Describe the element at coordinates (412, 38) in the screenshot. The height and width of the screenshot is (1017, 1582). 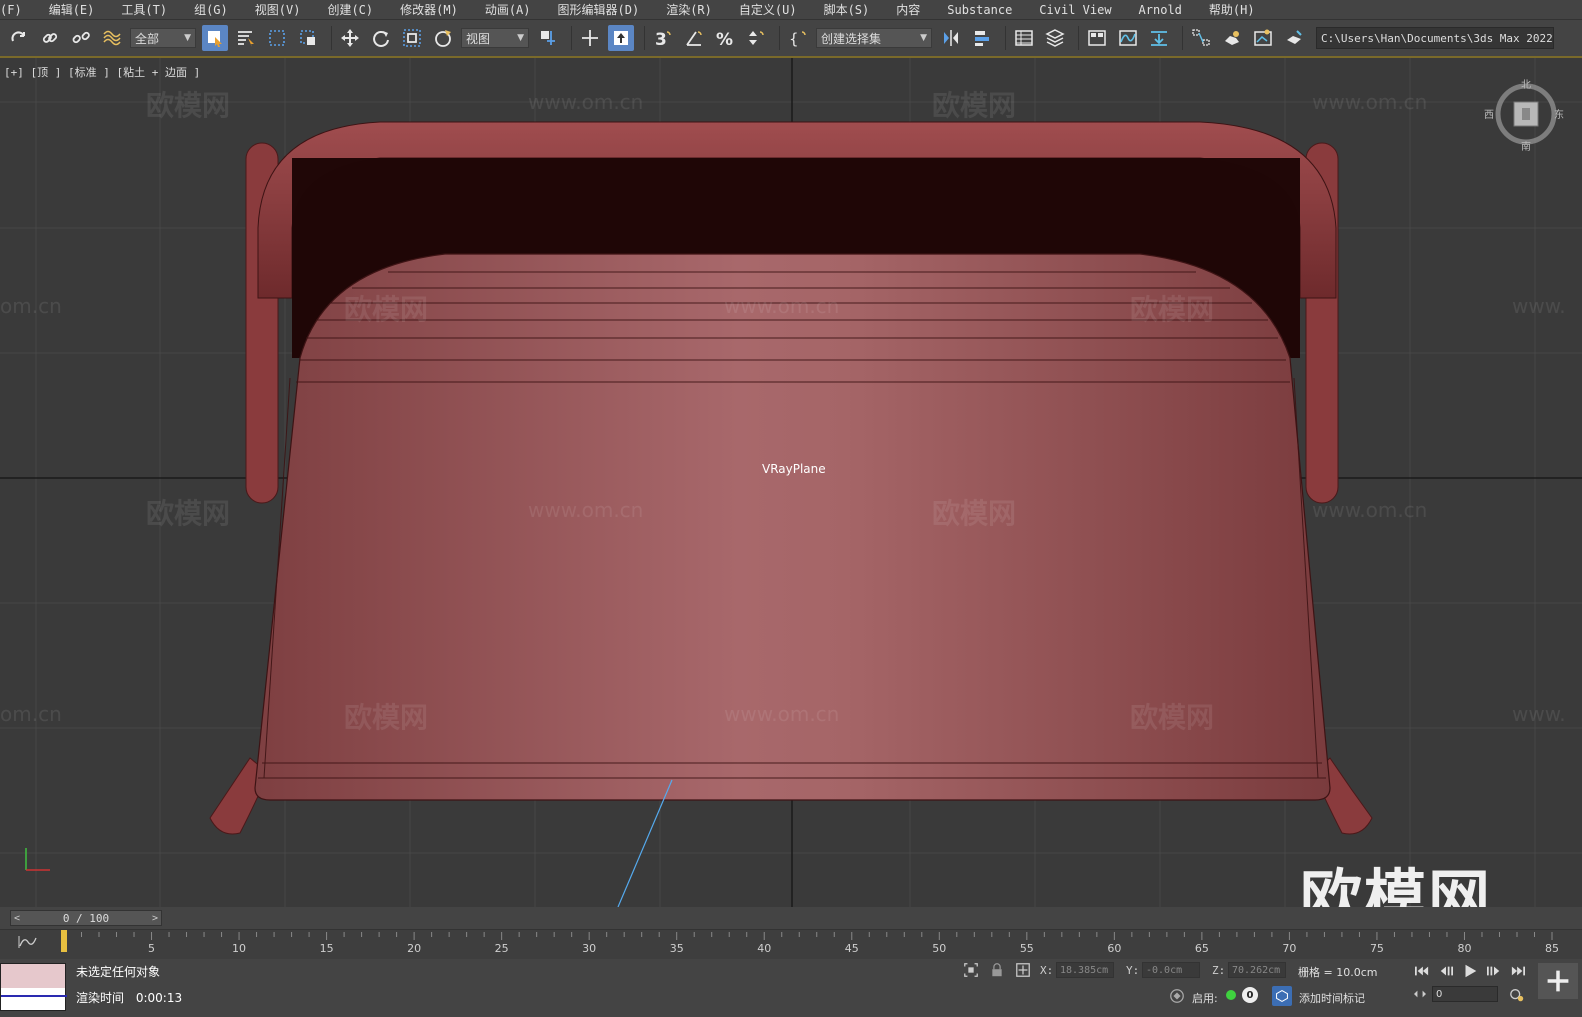
I see `scale-icon` at that location.